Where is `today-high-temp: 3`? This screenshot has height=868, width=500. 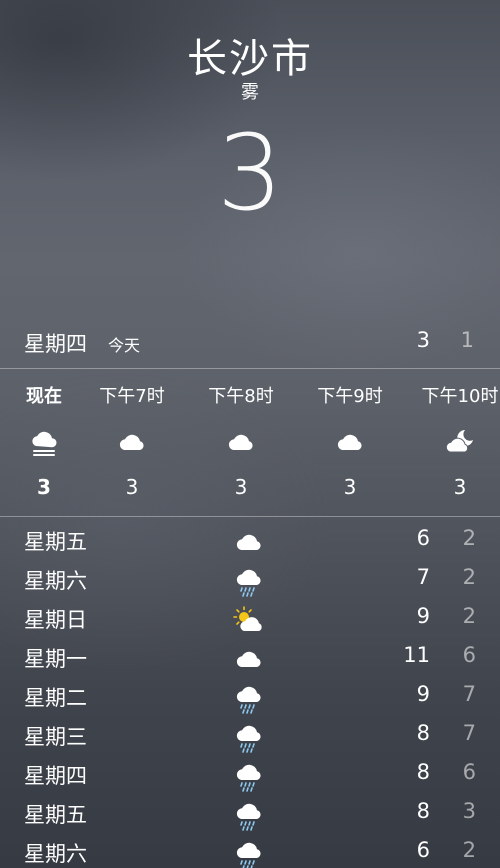 today-high-temp: 3 is located at coordinates (423, 340).